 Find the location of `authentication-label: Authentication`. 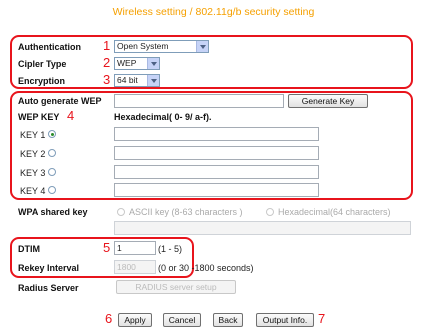

authentication-label: Authentication is located at coordinates (49, 47).